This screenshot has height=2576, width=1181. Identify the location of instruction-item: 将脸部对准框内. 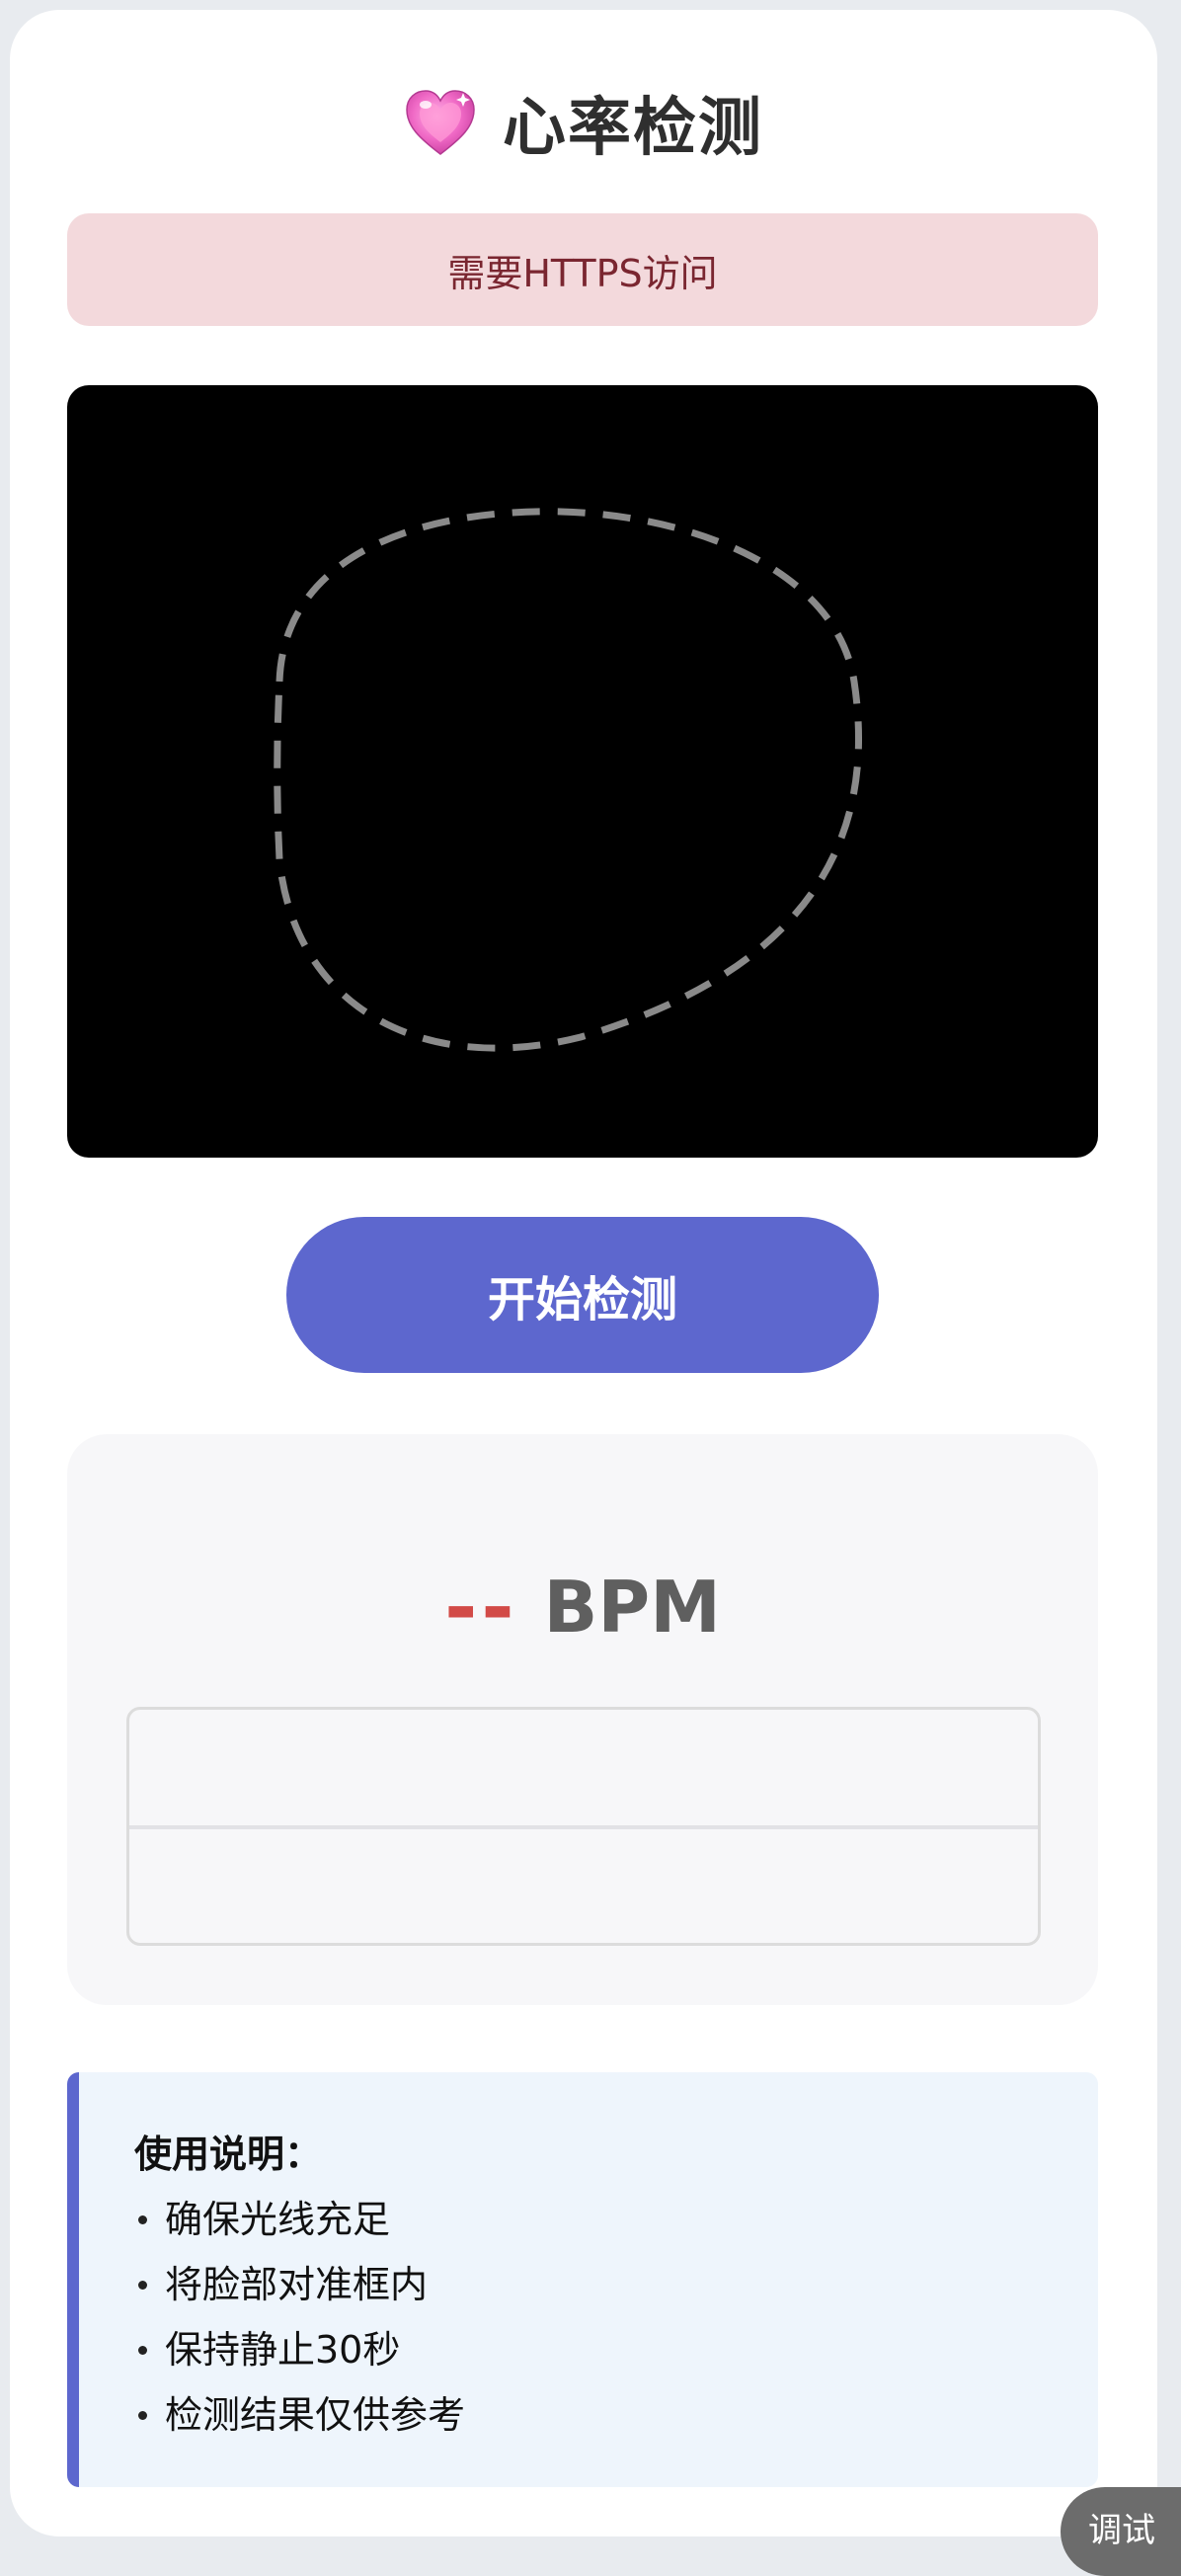
(299, 2284).